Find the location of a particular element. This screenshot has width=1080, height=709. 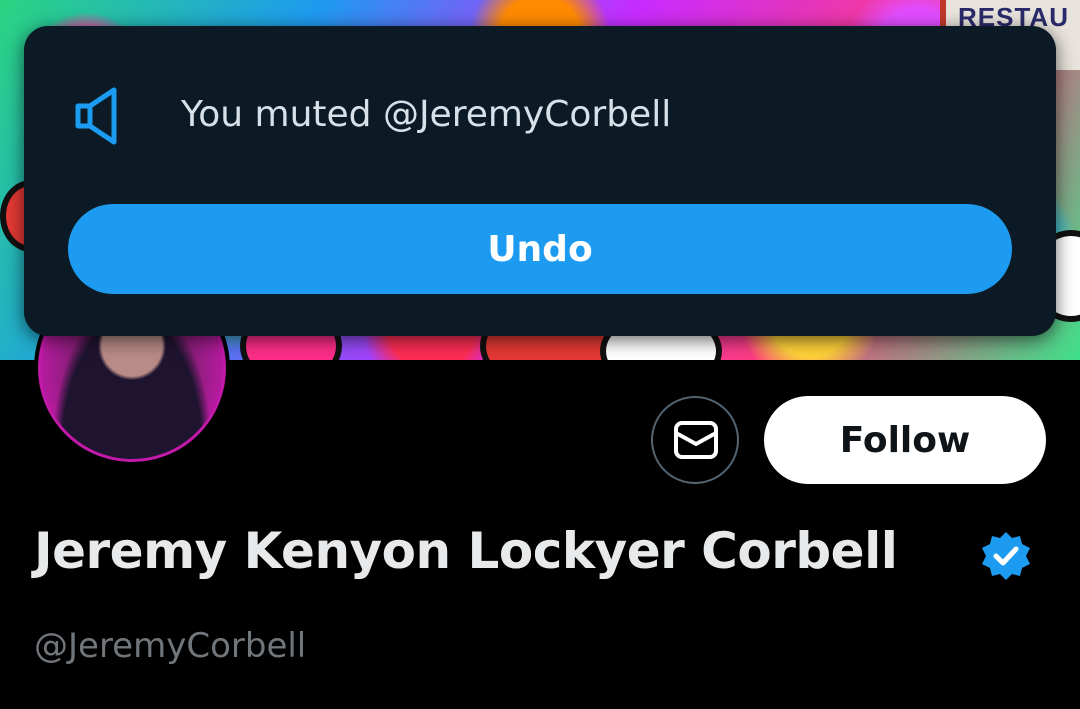

envelope-icon is located at coordinates (696, 440).